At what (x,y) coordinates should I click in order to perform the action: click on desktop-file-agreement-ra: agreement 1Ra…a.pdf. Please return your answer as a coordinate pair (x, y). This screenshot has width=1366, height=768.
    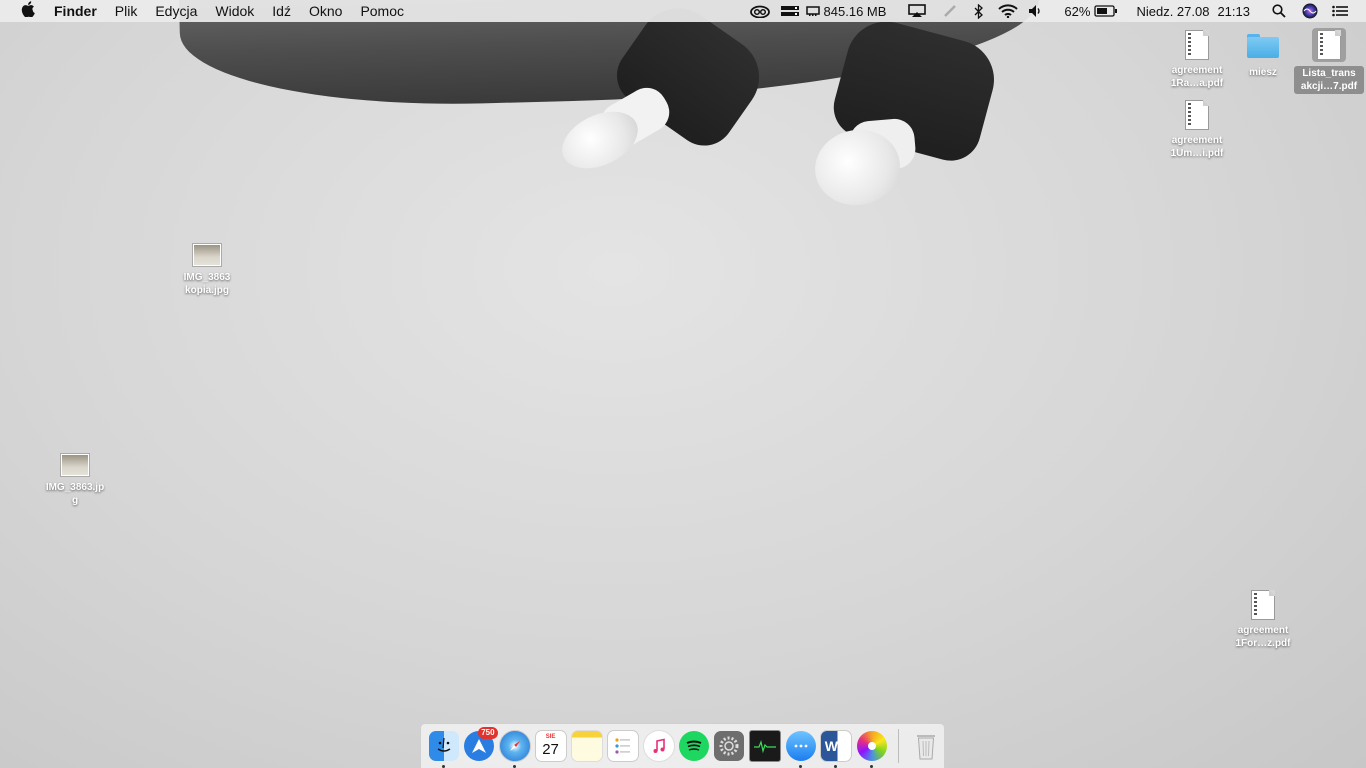
    Looking at the image, I should click on (1197, 60).